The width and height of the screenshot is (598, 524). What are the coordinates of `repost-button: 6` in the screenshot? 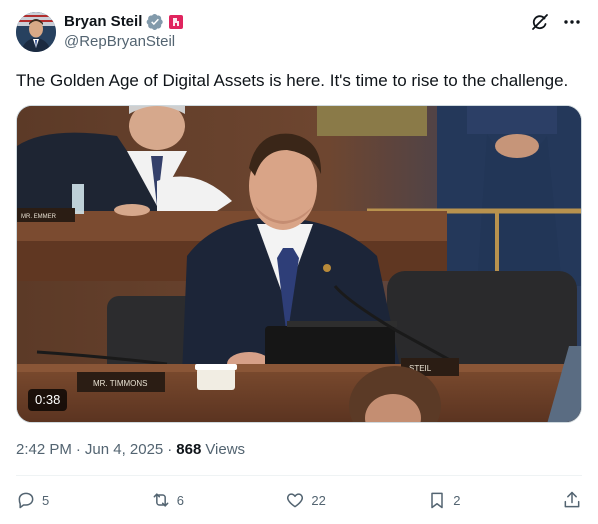 It's located at (167, 500).